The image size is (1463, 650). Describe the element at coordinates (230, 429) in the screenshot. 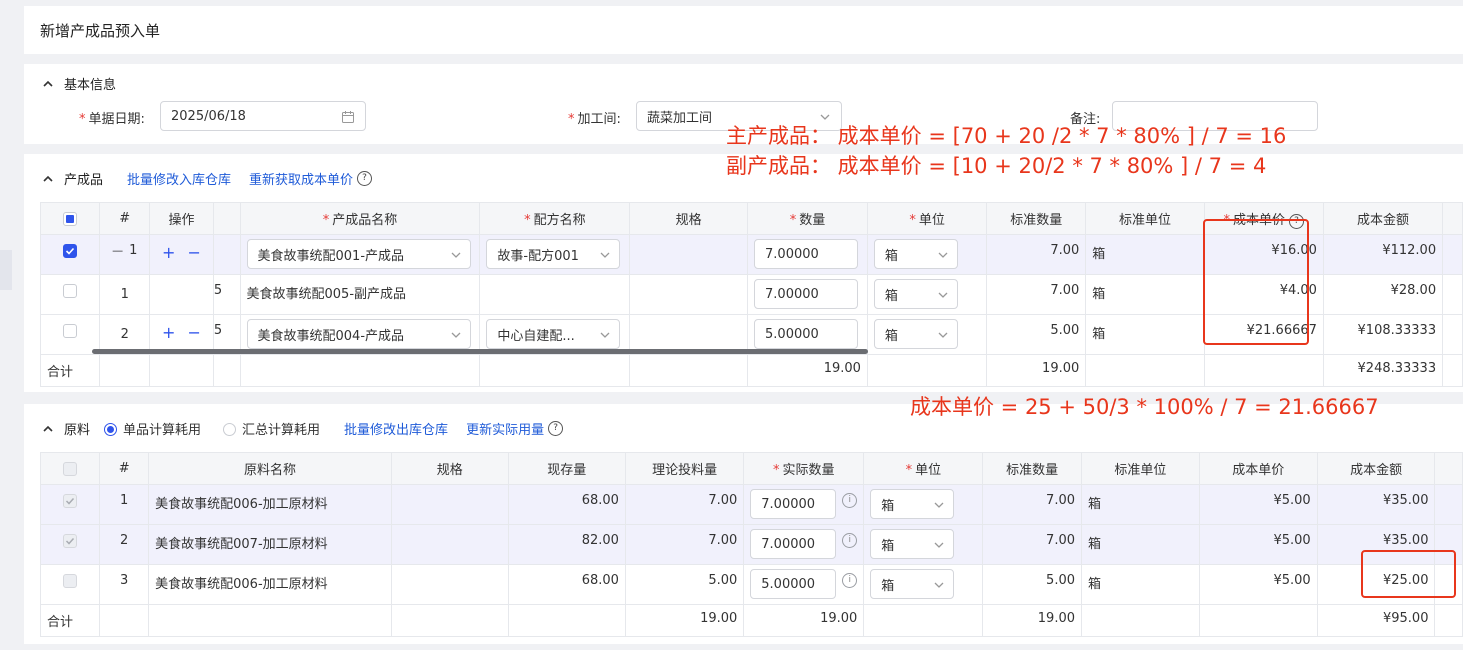

I see `radio-dot` at that location.